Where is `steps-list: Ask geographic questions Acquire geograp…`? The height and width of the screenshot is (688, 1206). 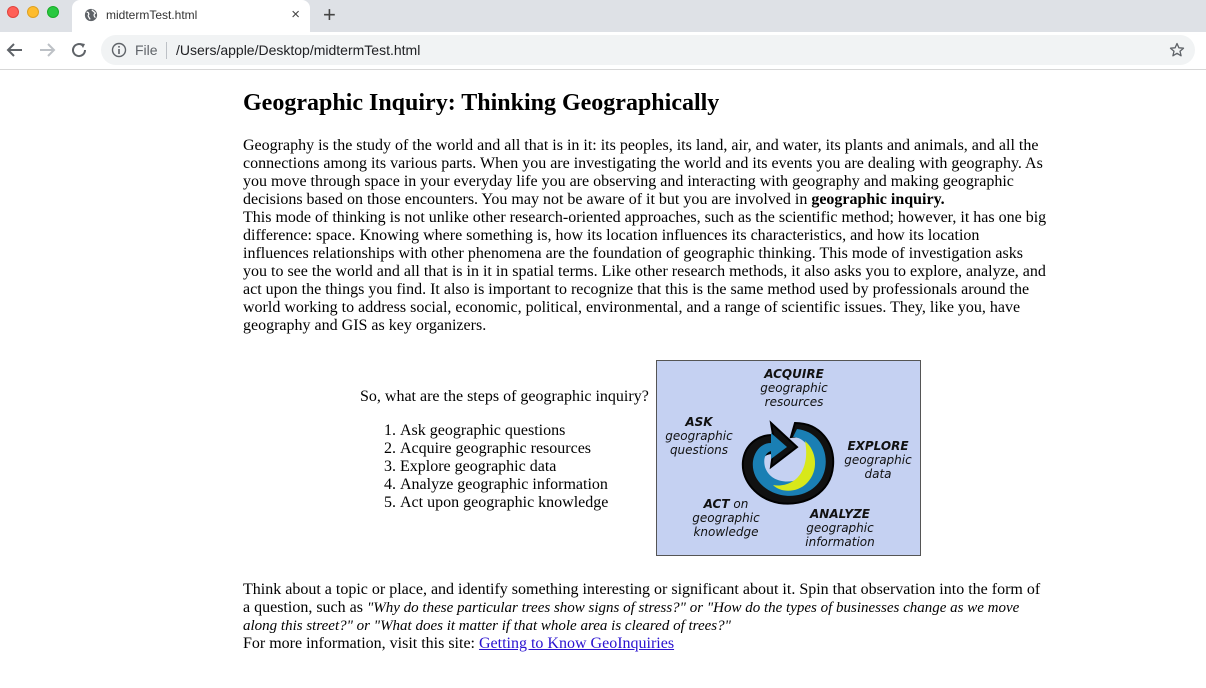
steps-list: Ask geographic questions Acquire geograp… is located at coordinates (484, 467).